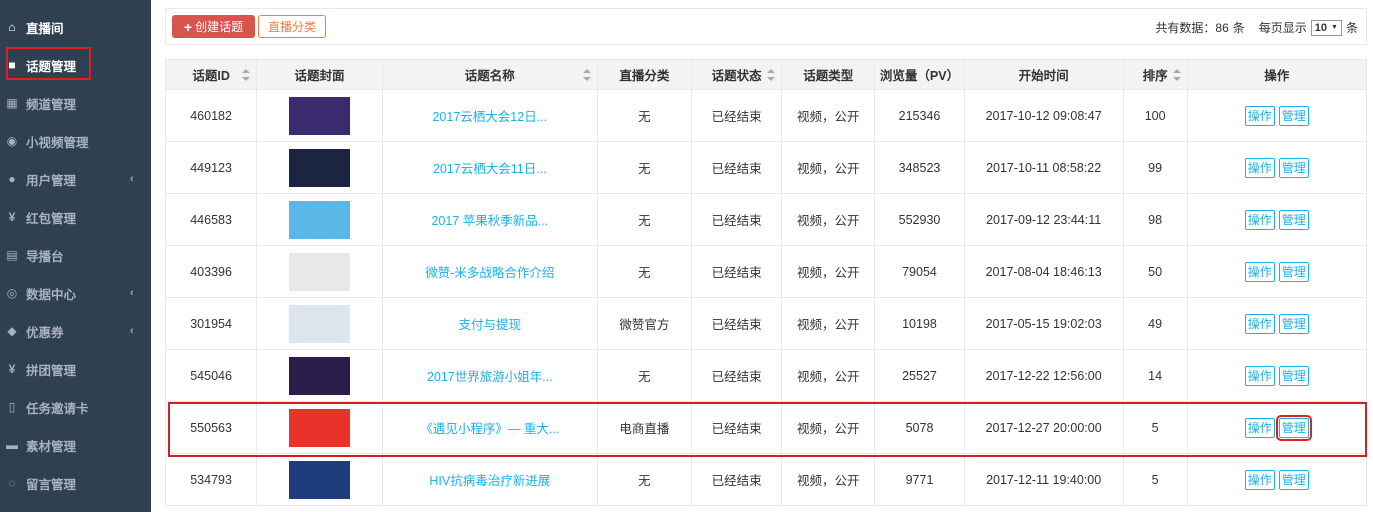 The height and width of the screenshot is (512, 1373). I want to click on tag-icon: ◆, so click(12, 331).